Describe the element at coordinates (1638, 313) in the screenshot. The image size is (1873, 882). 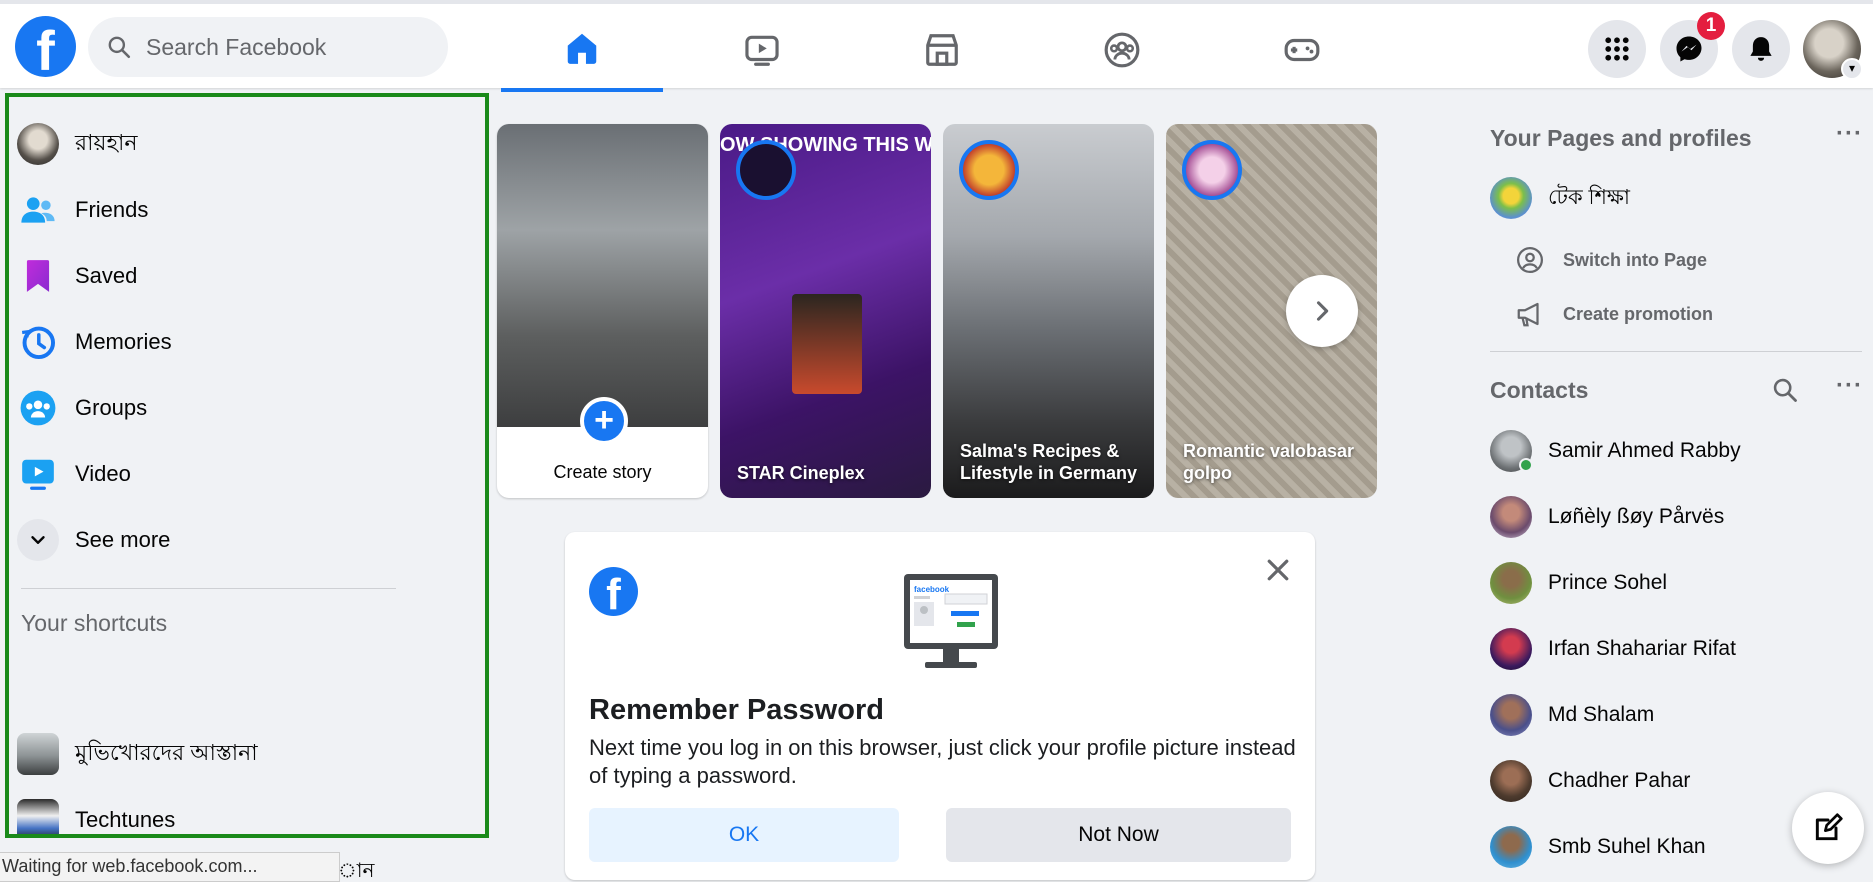
I see `create-promotion-label: Create promotion` at that location.